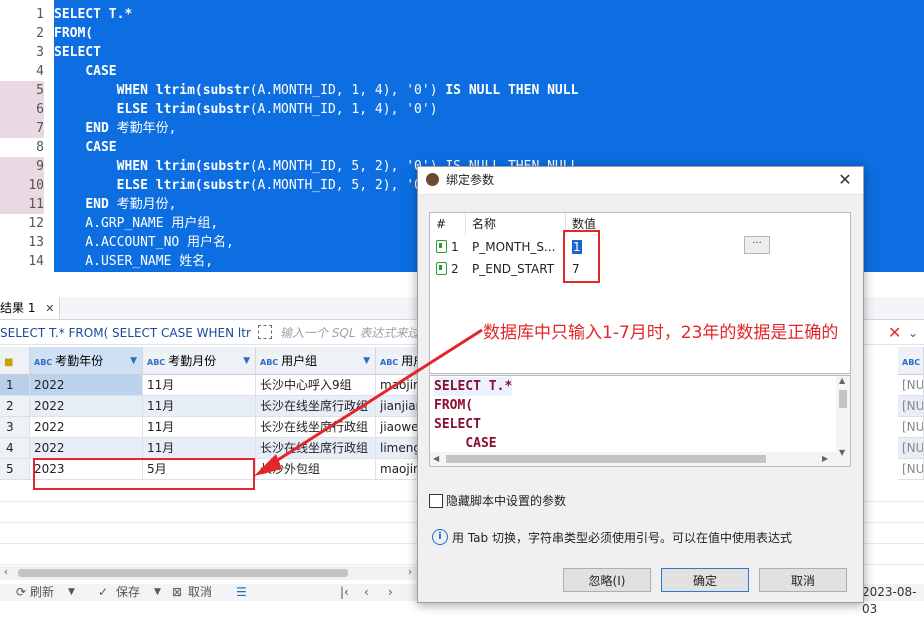  What do you see at coordinates (453, 405) in the screenshot?
I see `sql-preview-line: FROM(` at bounding box center [453, 405].